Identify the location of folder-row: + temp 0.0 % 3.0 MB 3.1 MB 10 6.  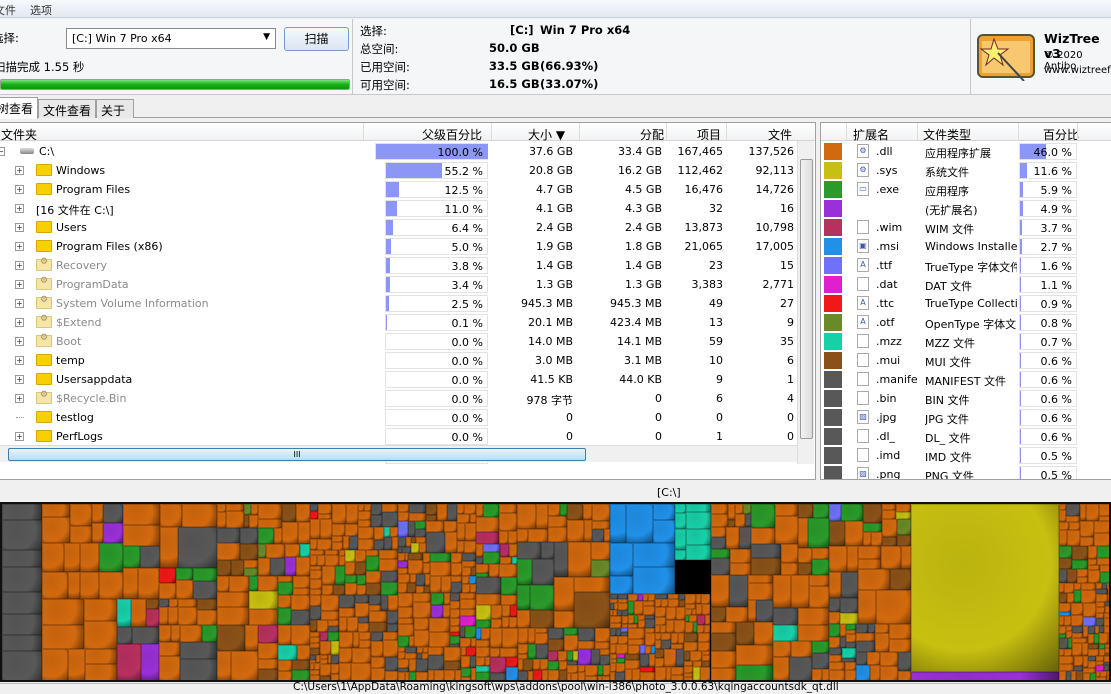
(407, 360).